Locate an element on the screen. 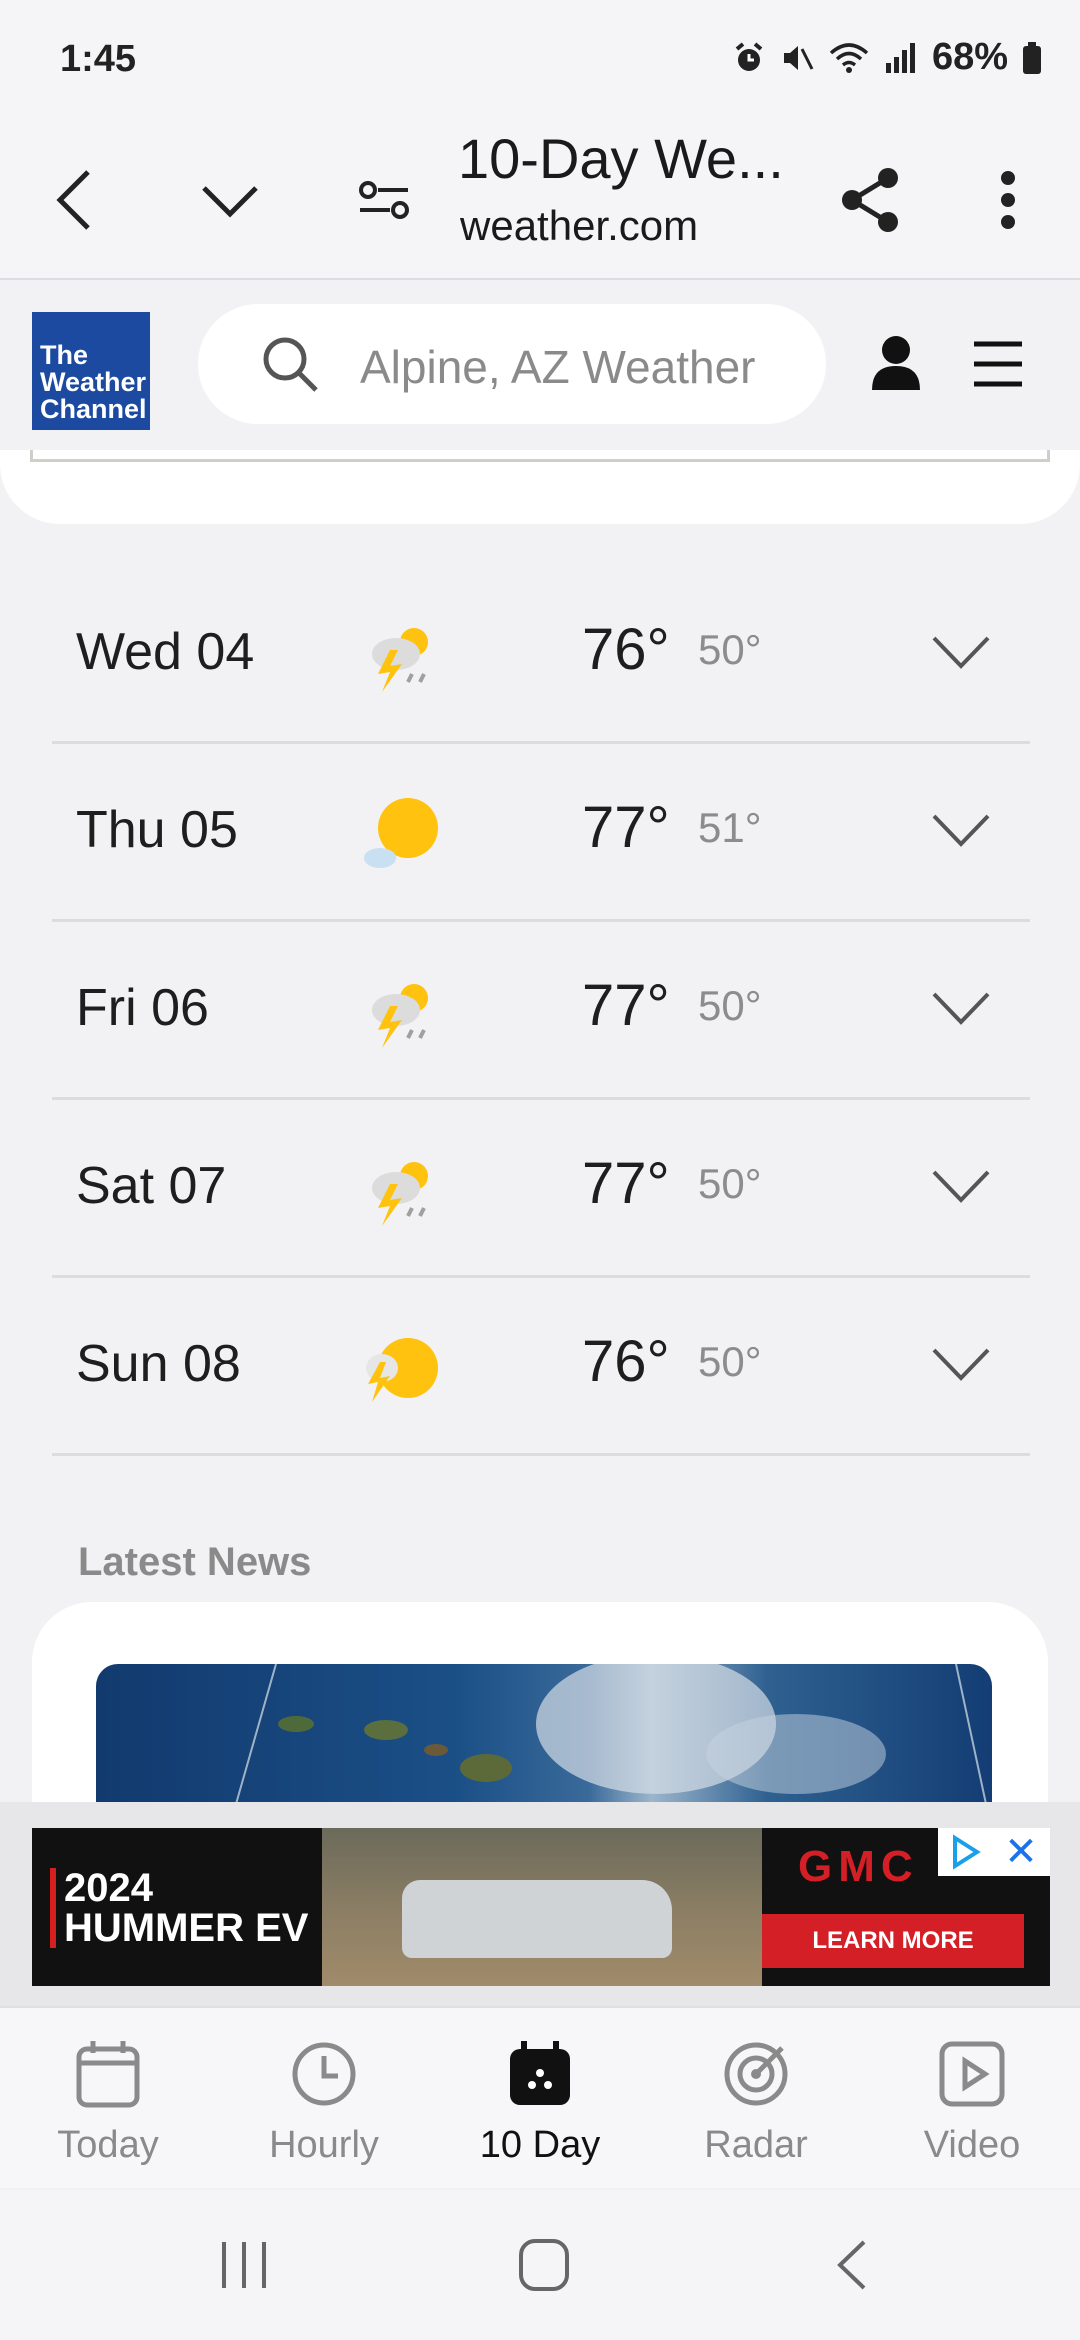 The image size is (1080, 2340). ad-learn-more-button: LEARN MORE is located at coordinates (893, 1941).